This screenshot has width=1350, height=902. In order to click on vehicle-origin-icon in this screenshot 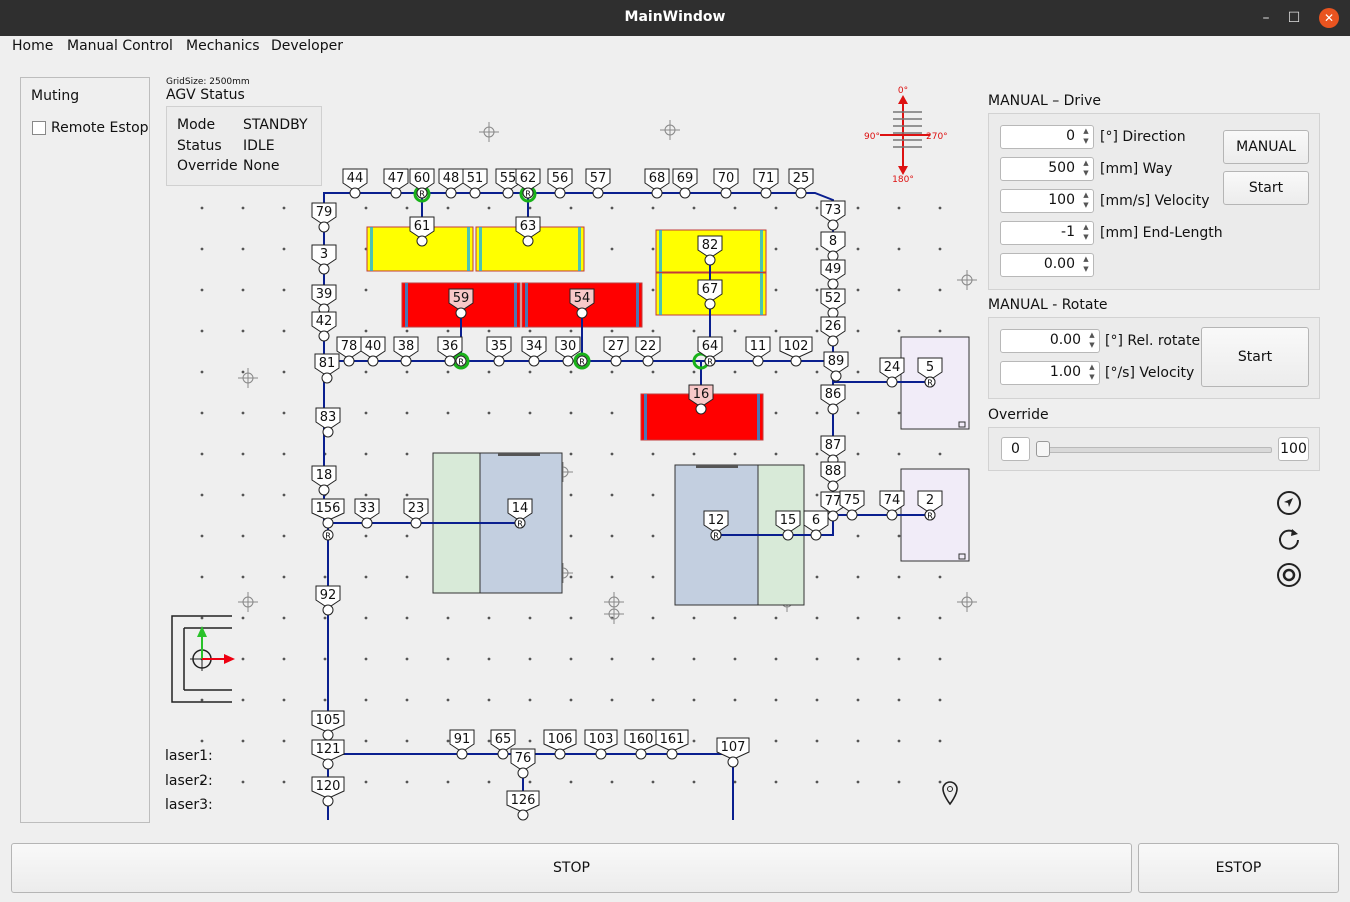, I will do `click(203, 659)`.